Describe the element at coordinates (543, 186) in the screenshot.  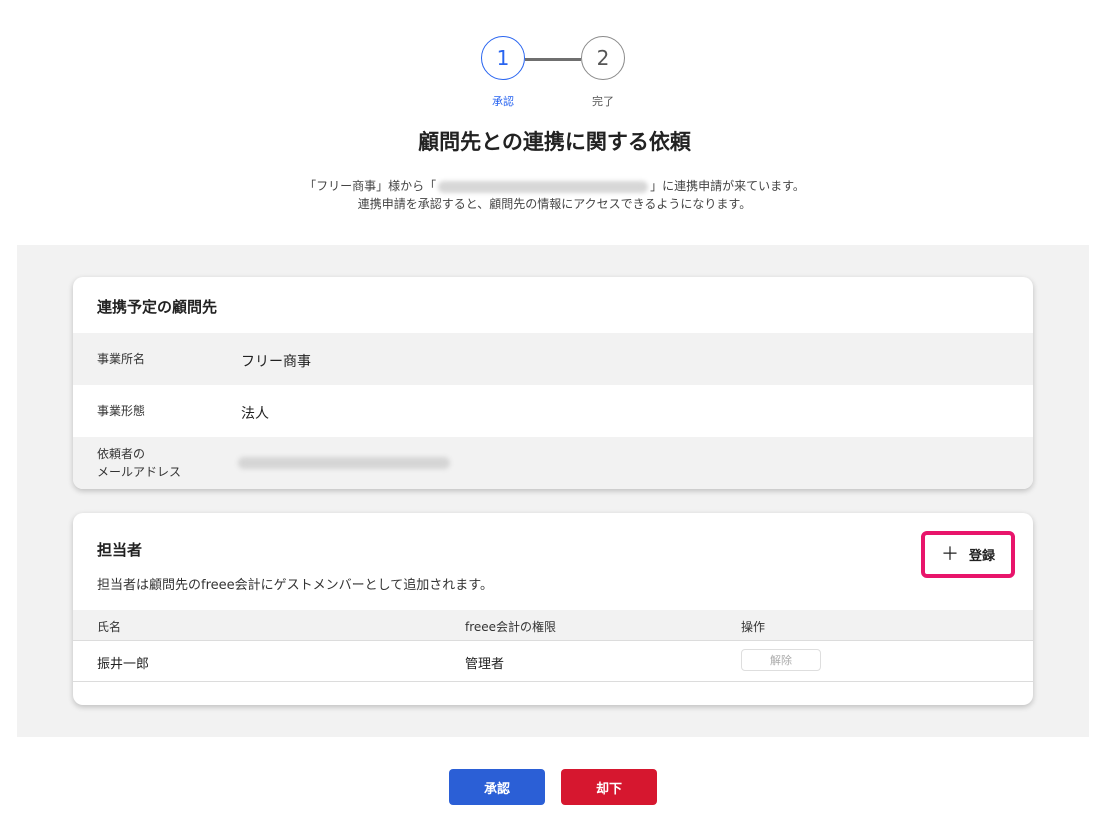
I see `redacted-office-name` at that location.